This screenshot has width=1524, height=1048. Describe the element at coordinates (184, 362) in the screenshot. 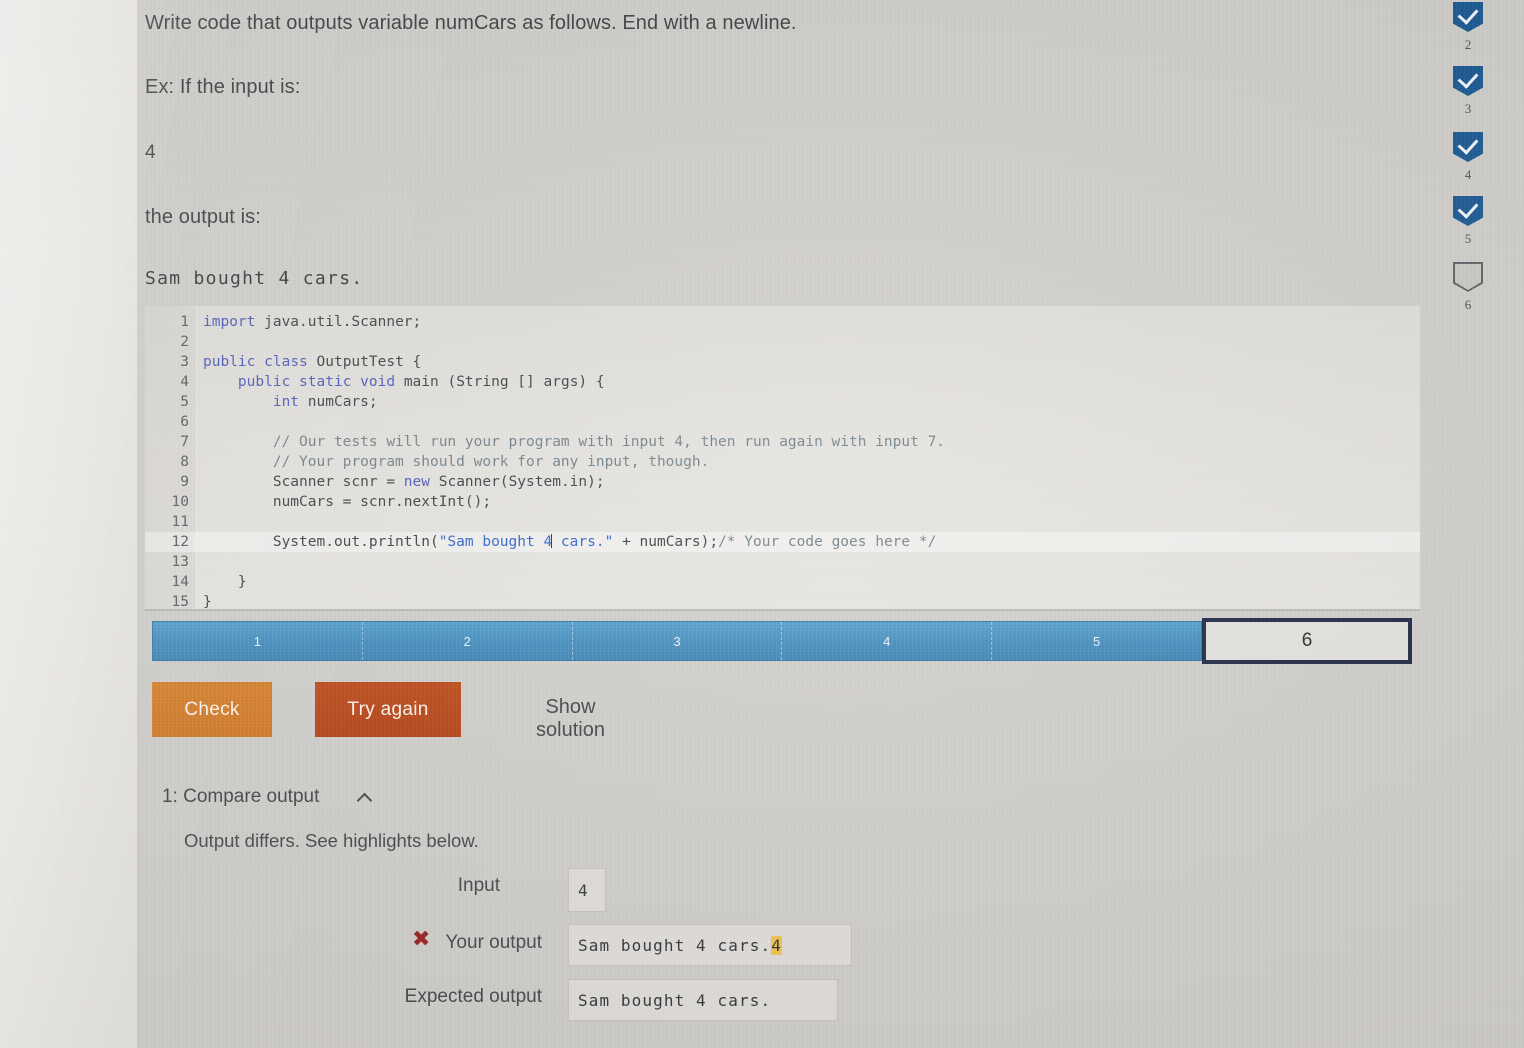

I see `line-number: 3` at that location.